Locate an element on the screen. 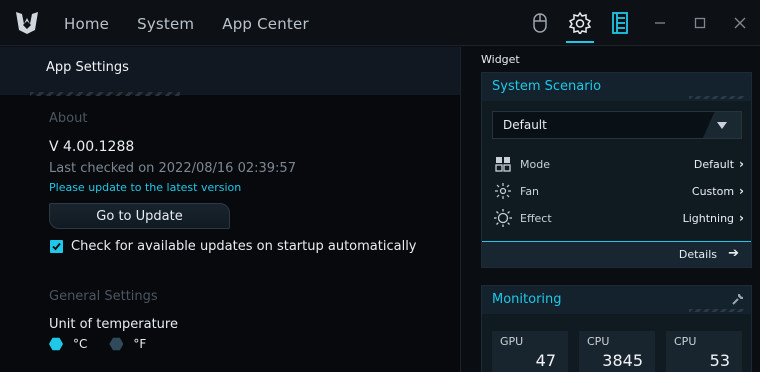 The height and width of the screenshot is (372, 760). details-button: Details ➔ is located at coordinates (616, 254).